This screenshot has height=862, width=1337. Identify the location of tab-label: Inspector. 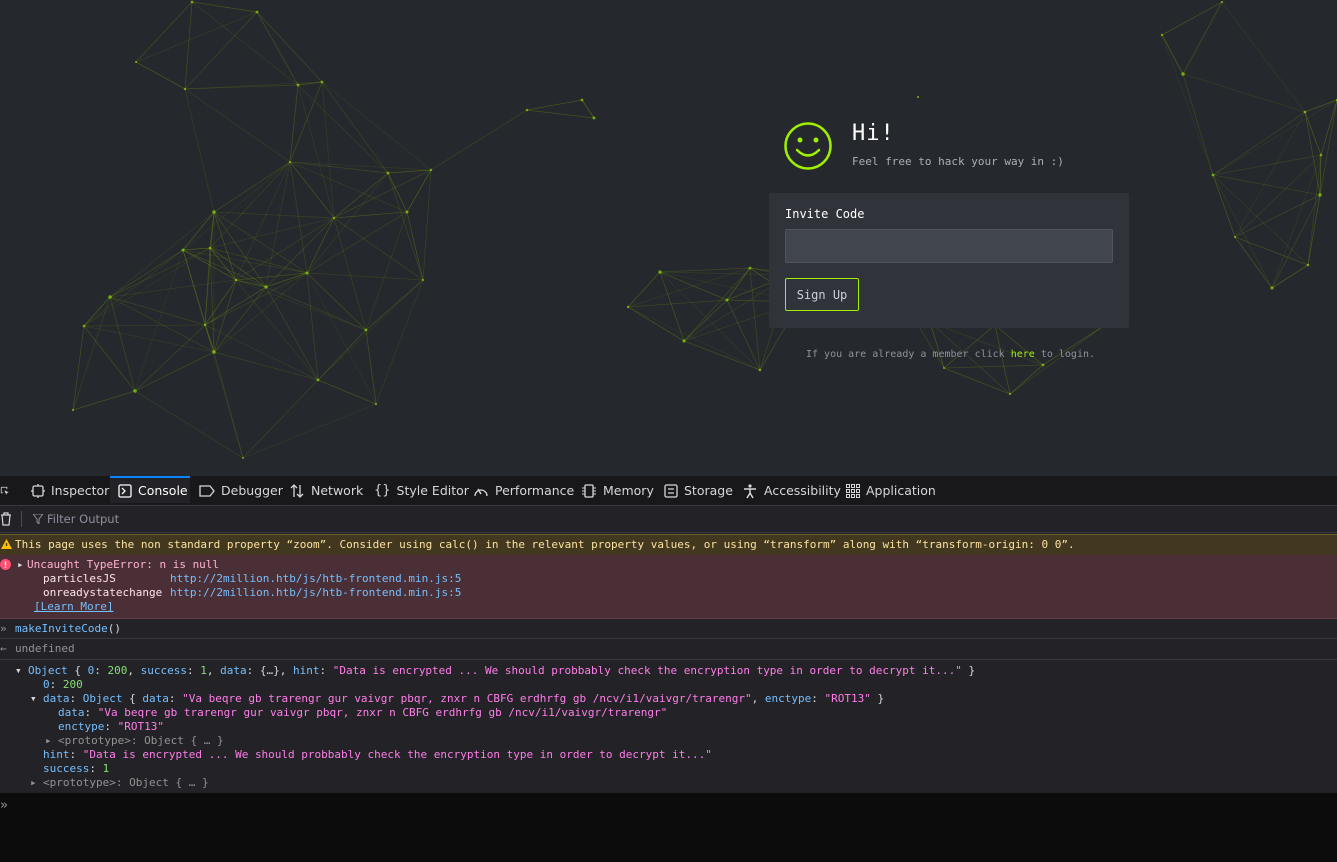
(80, 490).